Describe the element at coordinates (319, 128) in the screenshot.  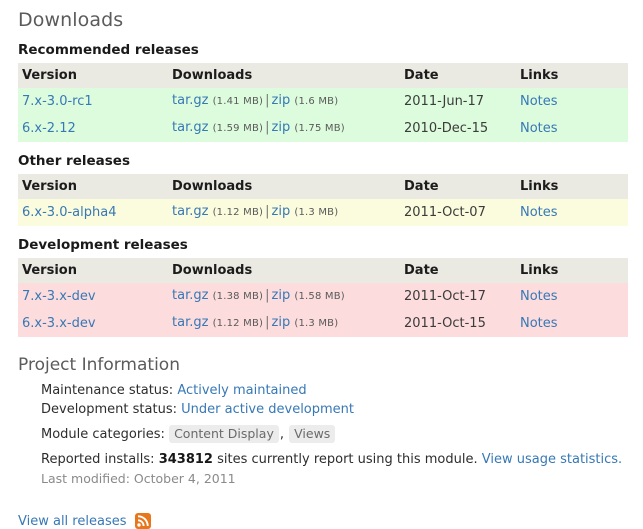
I see `zip-size: (1.75 MB)` at that location.